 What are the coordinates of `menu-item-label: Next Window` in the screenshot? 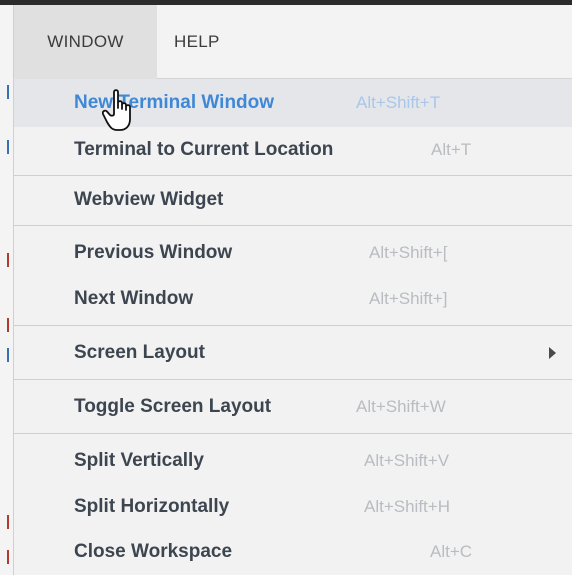 It's located at (134, 298).